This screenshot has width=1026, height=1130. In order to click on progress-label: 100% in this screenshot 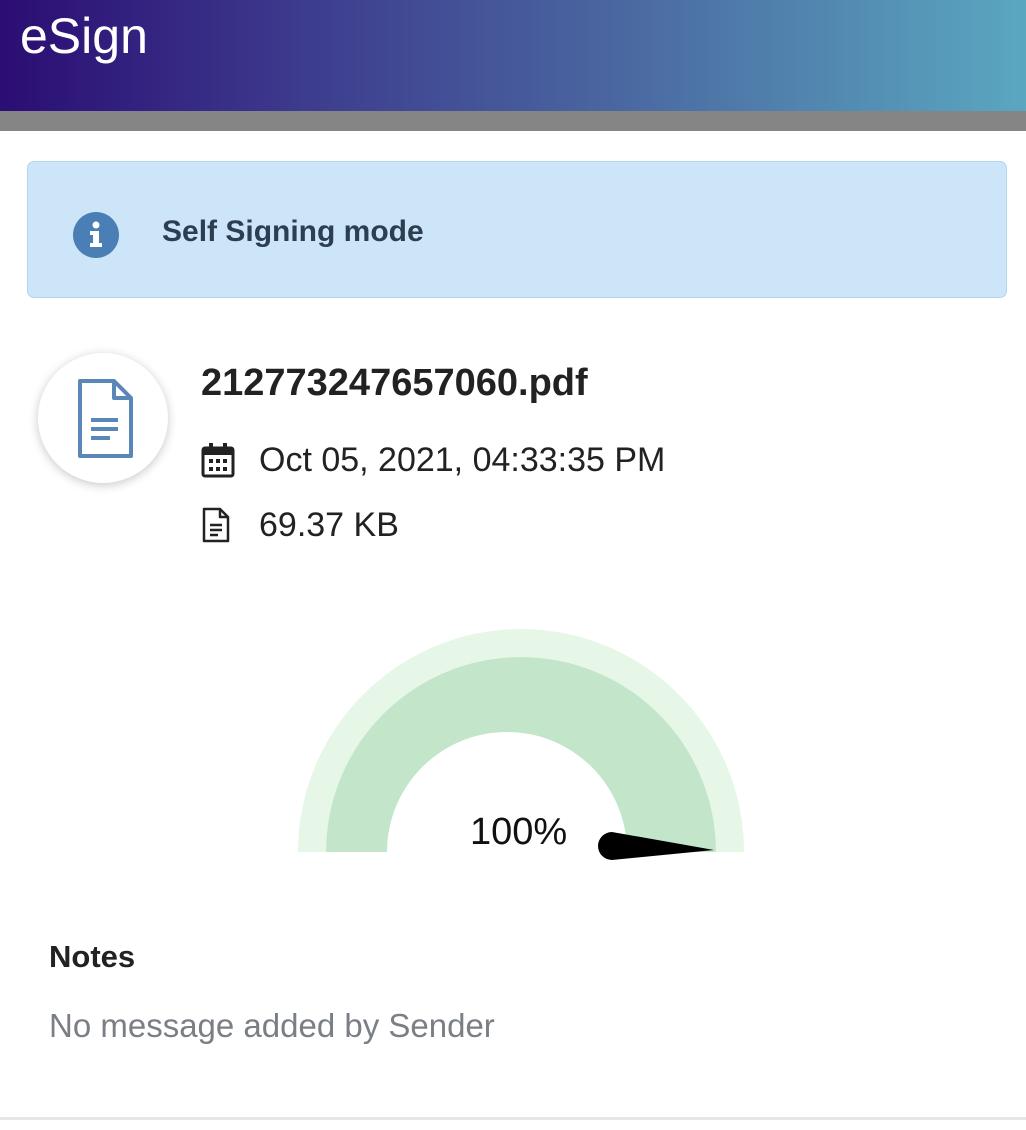, I will do `click(519, 832)`.